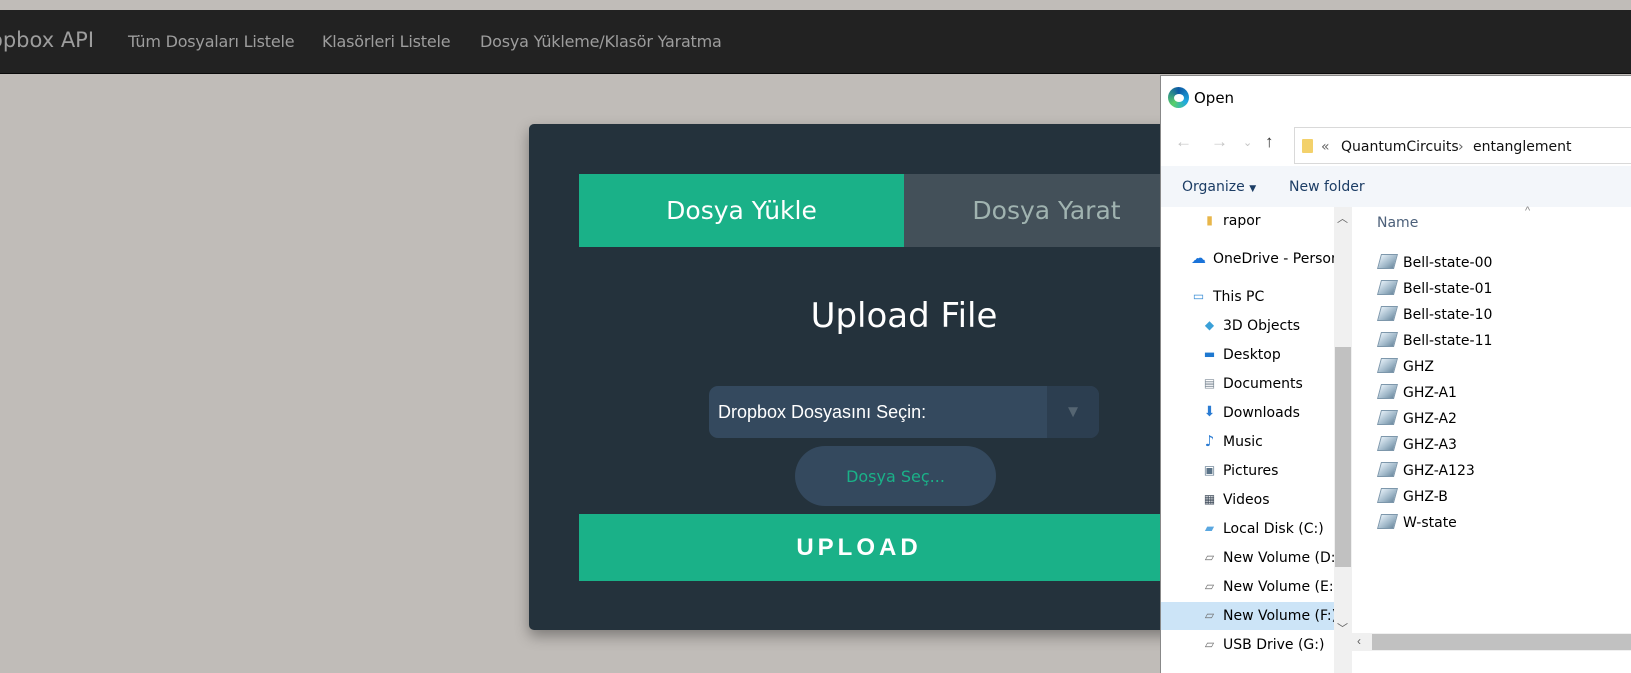  Describe the element at coordinates (1209, 220) in the screenshot. I see `folder-icon: ▮` at that location.